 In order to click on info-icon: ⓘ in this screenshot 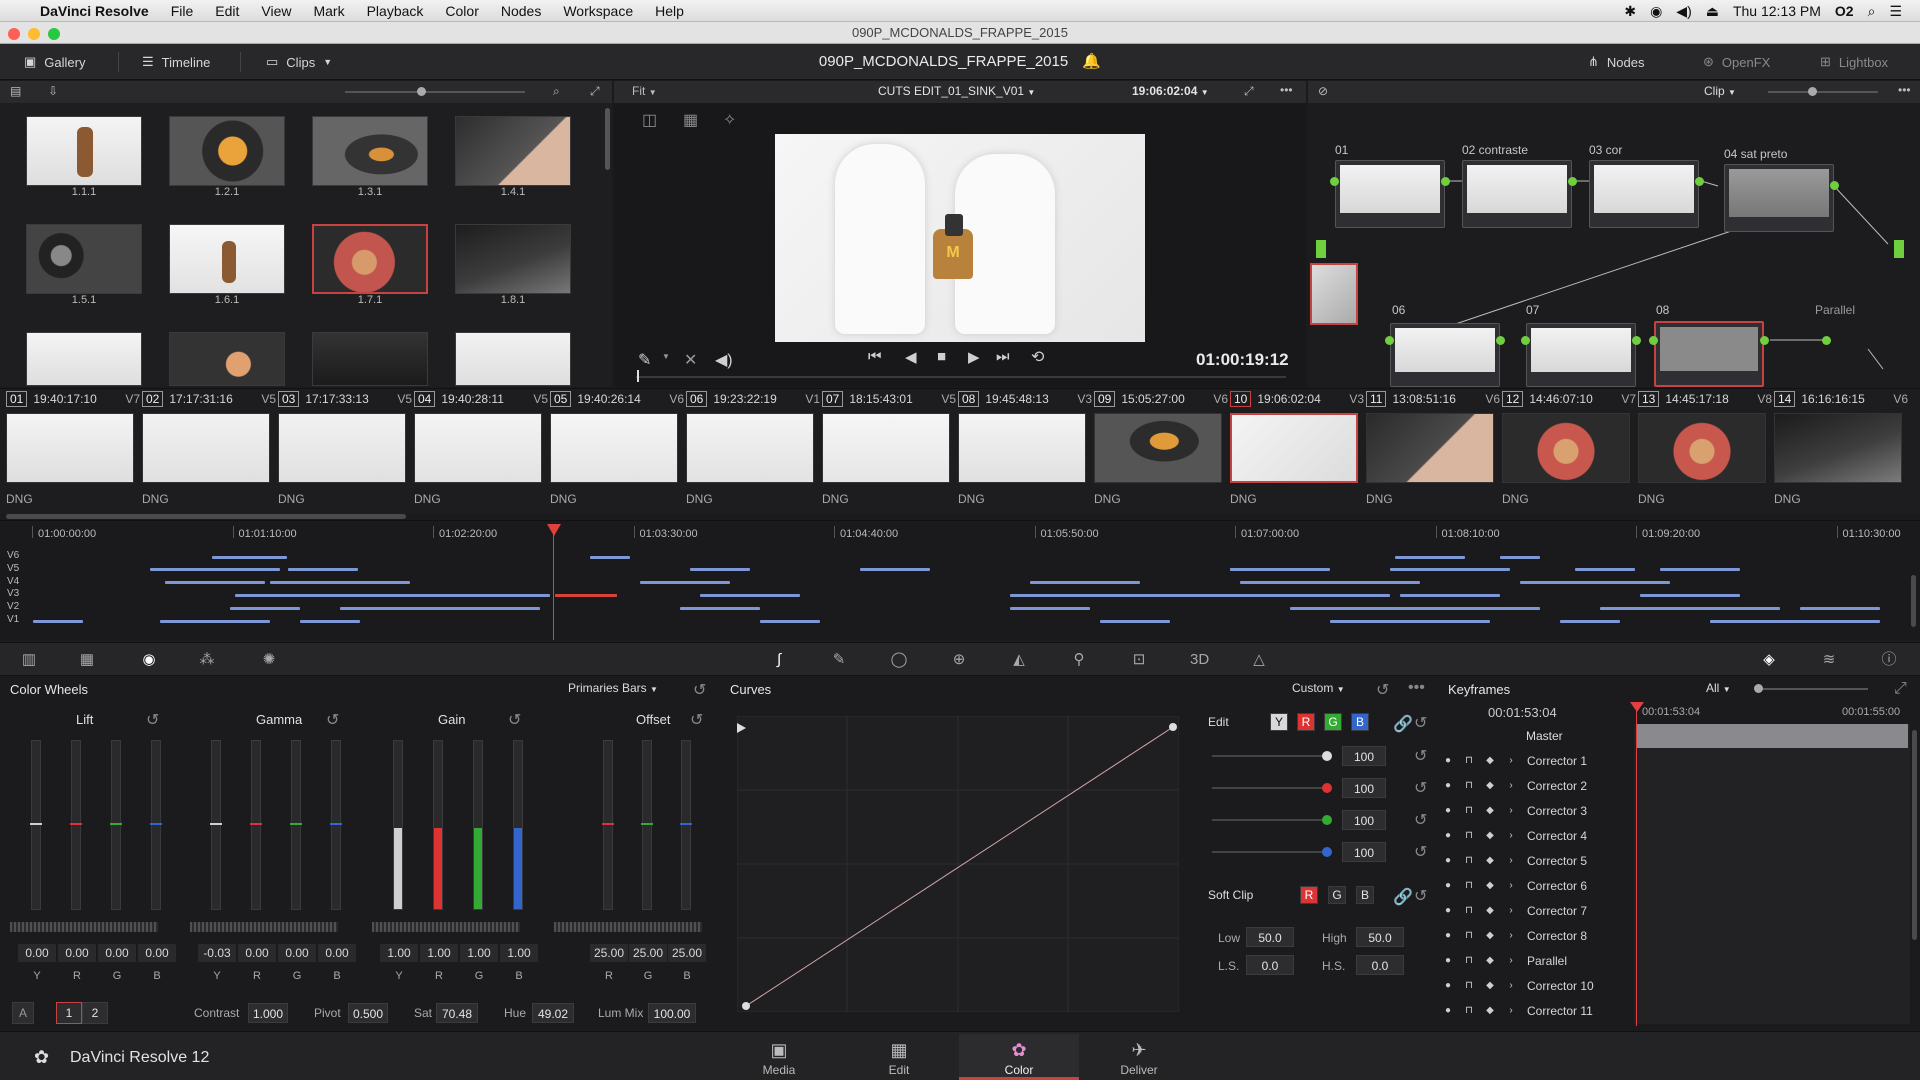, I will do `click(1889, 660)`.